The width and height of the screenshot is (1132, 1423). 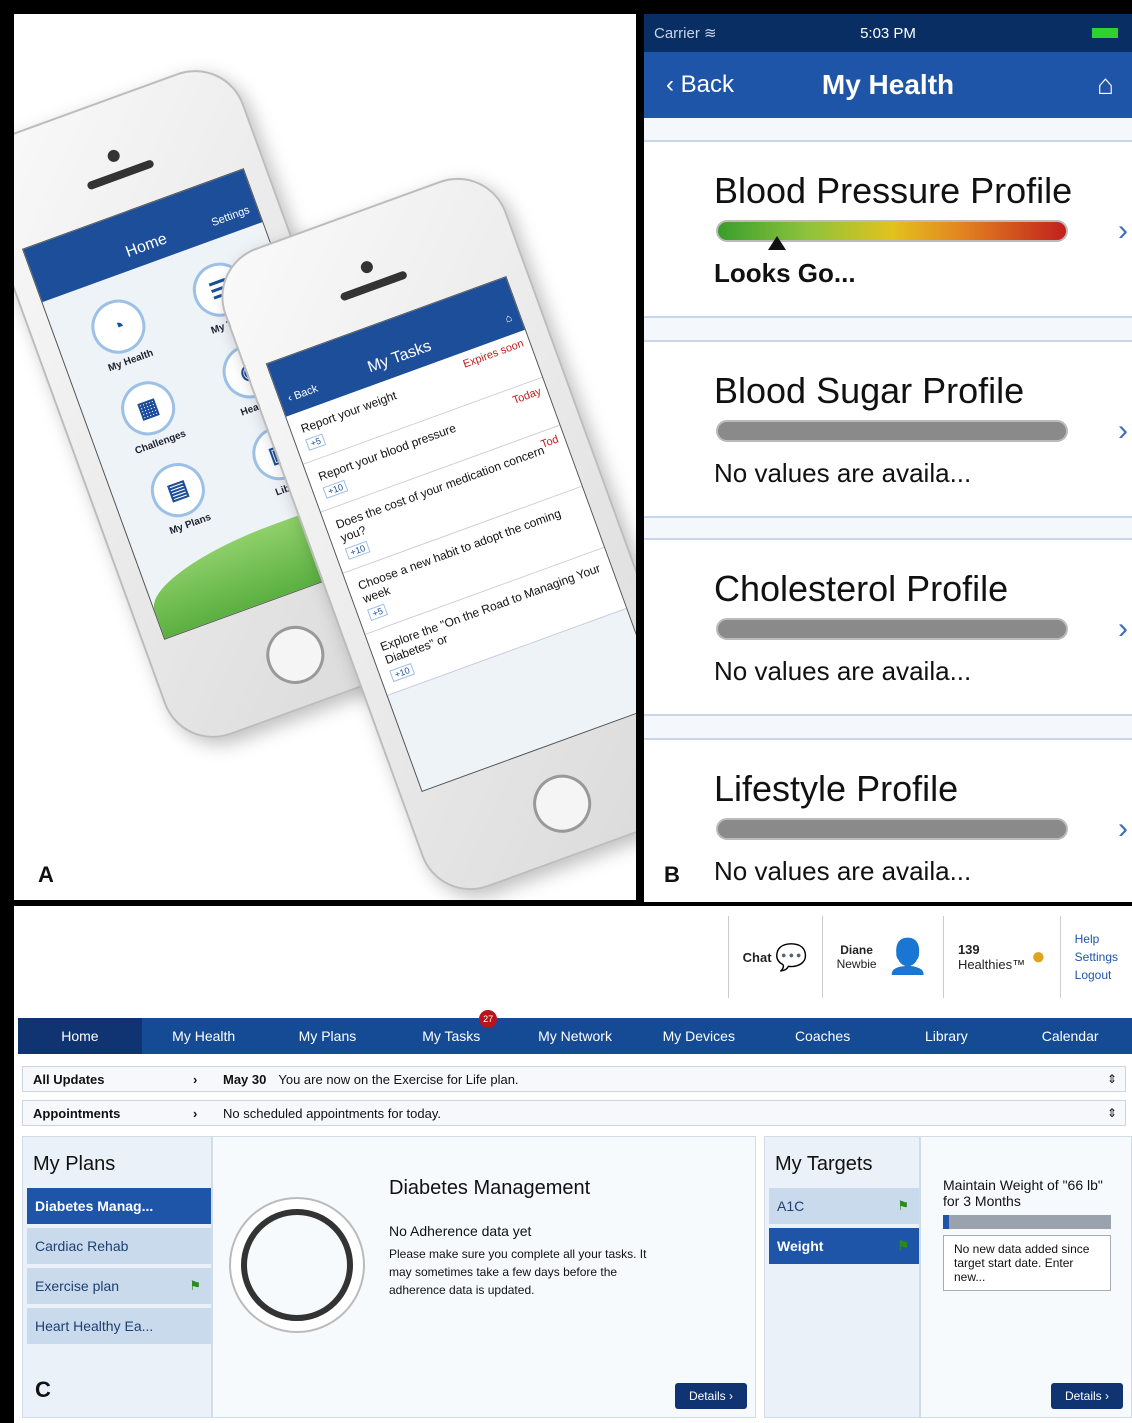 What do you see at coordinates (367, 267) in the screenshot?
I see `camera-icon` at bounding box center [367, 267].